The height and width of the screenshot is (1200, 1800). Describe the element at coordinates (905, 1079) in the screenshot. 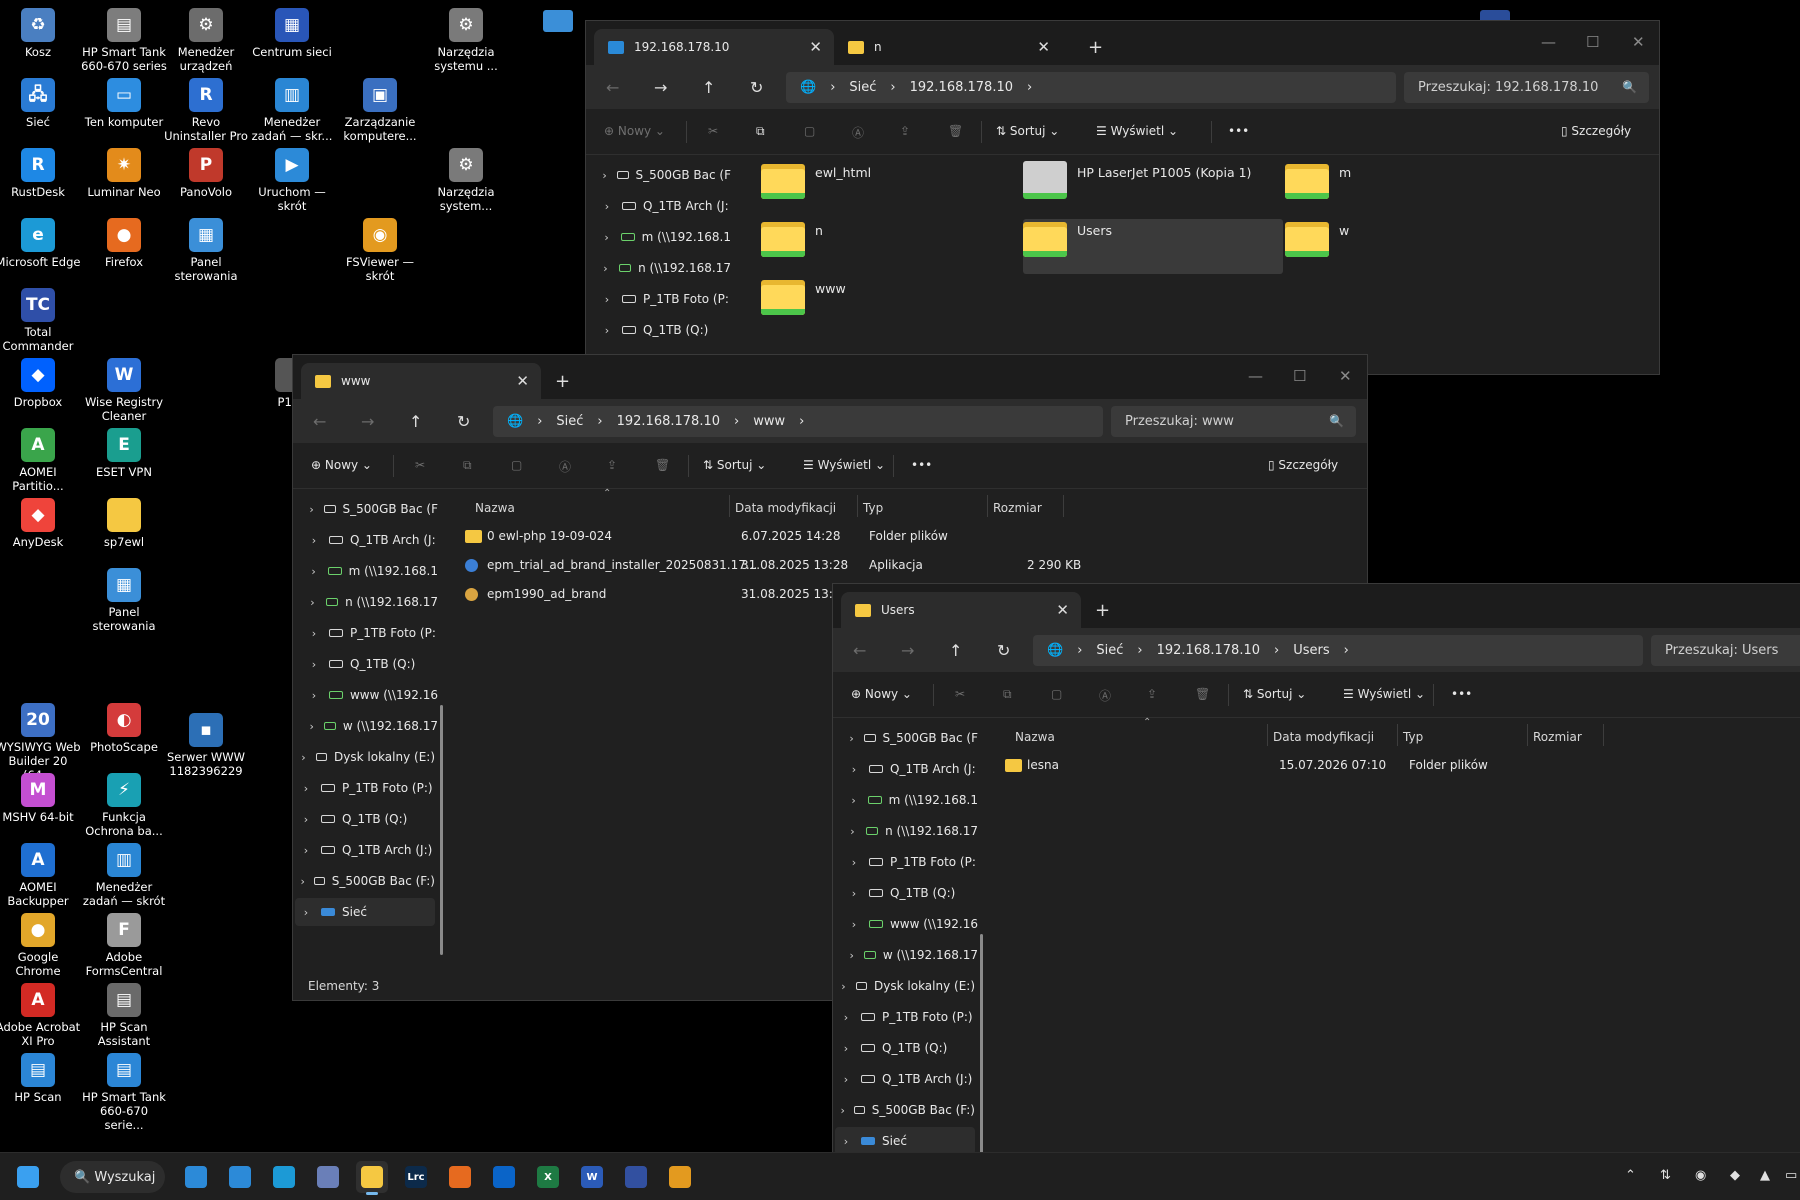

I see `nav-item: › Q_1TB Arch (J:)` at that location.